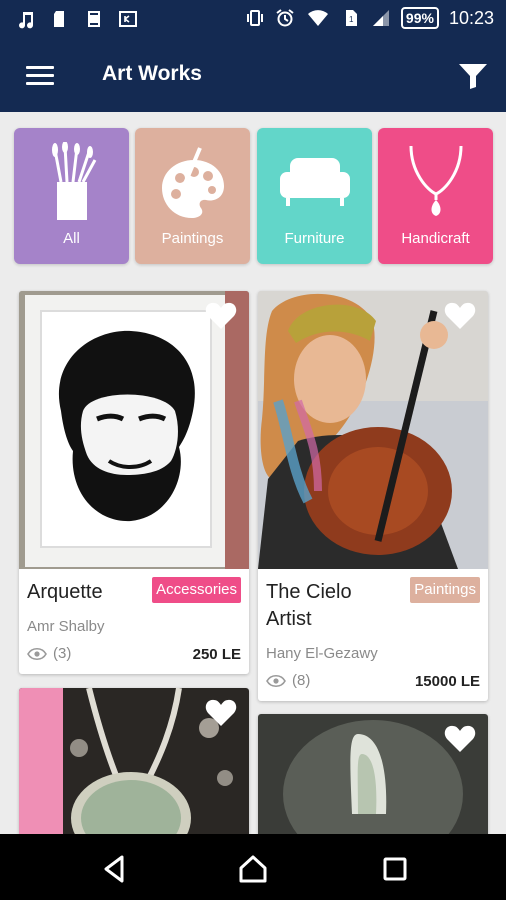 The width and height of the screenshot is (506, 900). I want to click on svg-text: 1, so click(351, 19).